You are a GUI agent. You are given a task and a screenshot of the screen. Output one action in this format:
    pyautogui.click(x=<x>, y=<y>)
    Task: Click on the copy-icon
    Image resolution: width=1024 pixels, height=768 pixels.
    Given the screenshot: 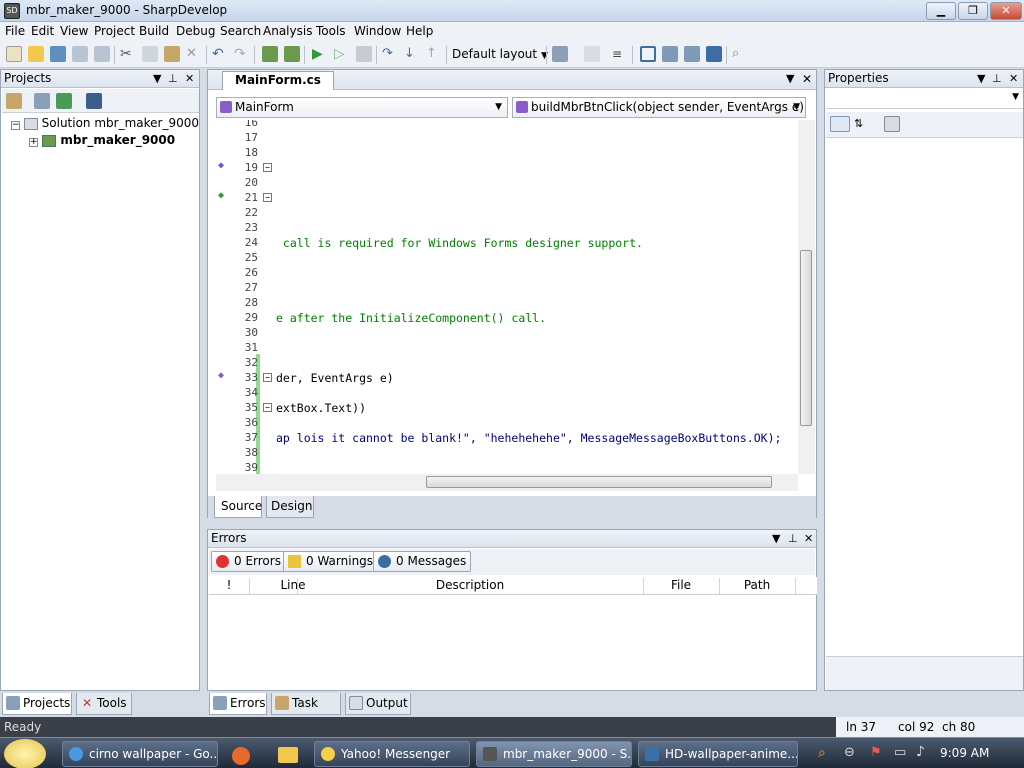 What is the action you would take?
    pyautogui.click(x=150, y=54)
    